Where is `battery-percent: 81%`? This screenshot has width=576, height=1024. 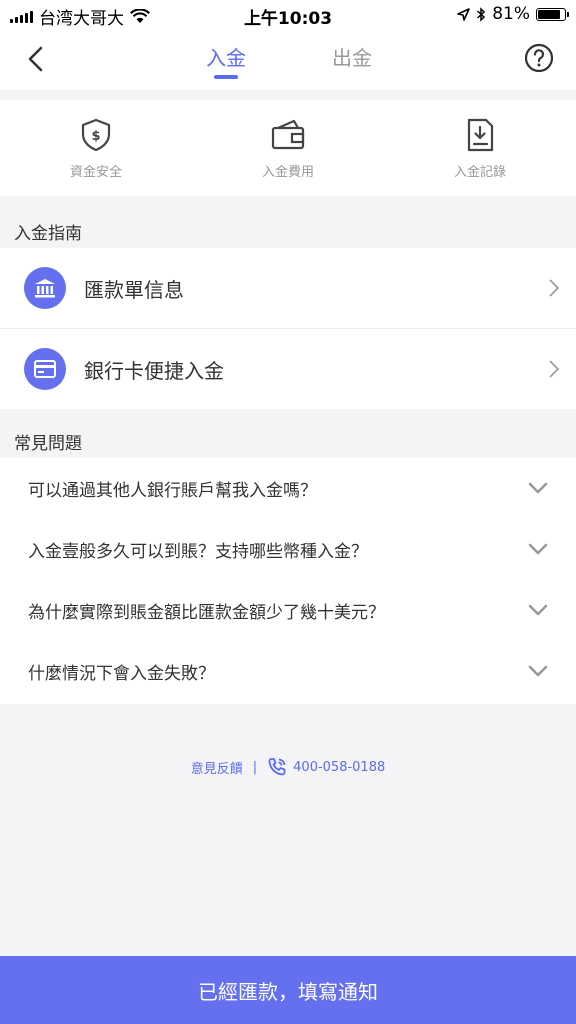
battery-percent: 81% is located at coordinates (511, 14).